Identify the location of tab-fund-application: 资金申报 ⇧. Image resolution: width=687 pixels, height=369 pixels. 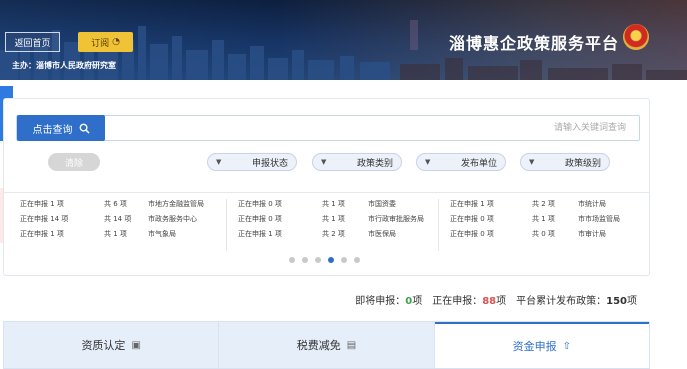
(541, 345).